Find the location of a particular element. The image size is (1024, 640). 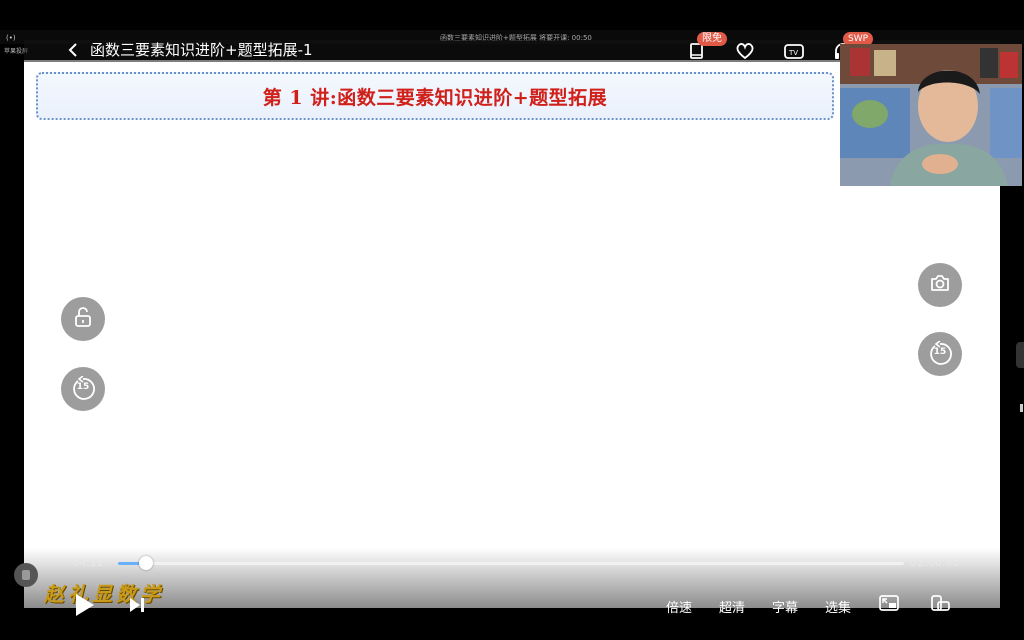

video-title: 函数三要素知识进阶+题型拓展-1 is located at coordinates (201, 50).